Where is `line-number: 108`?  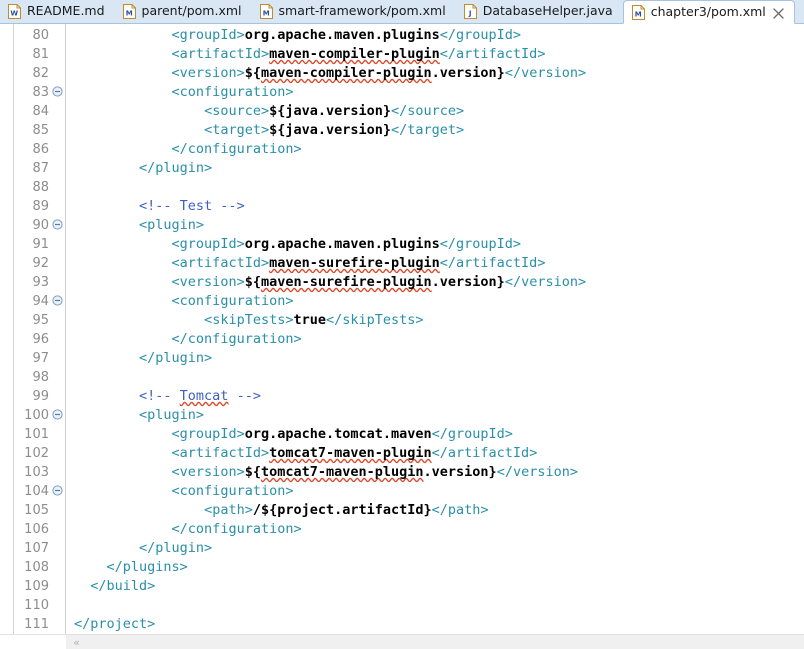
line-number: 108 is located at coordinates (36, 567).